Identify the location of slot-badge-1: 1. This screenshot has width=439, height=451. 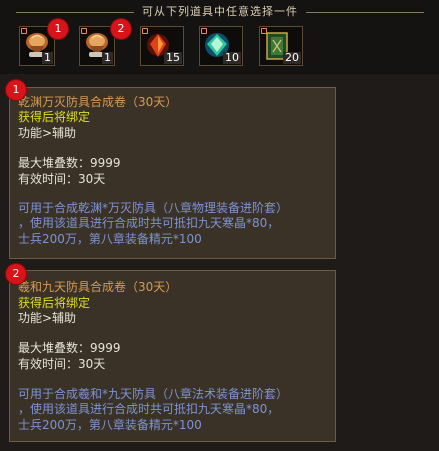
(58, 29).